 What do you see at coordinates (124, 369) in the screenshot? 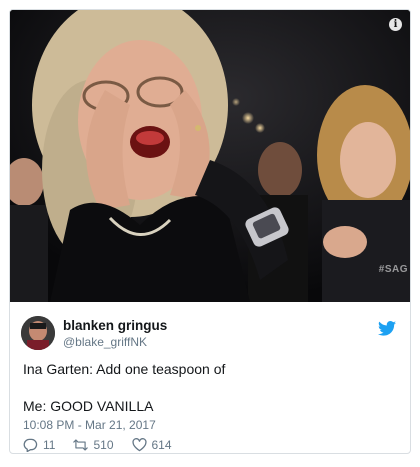
I see `tweet-text-line-1: Ina Garten: Add one teaspoon of` at bounding box center [124, 369].